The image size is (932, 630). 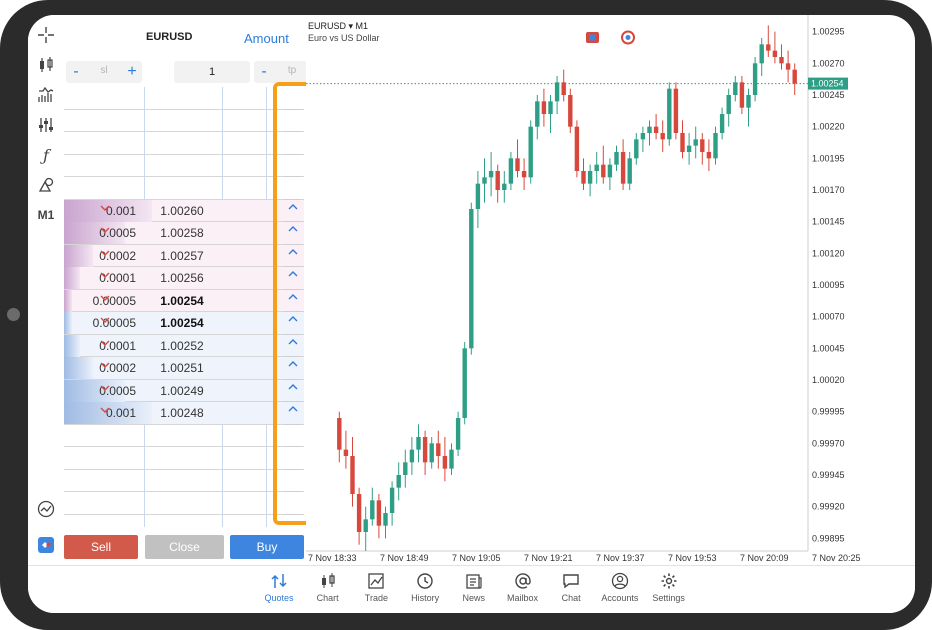 What do you see at coordinates (327, 598) in the screenshot?
I see `nav-label: Chart` at bounding box center [327, 598].